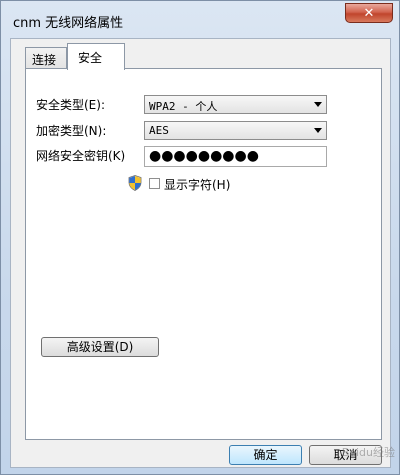  What do you see at coordinates (135, 183) in the screenshot?
I see `shield-icon` at bounding box center [135, 183].